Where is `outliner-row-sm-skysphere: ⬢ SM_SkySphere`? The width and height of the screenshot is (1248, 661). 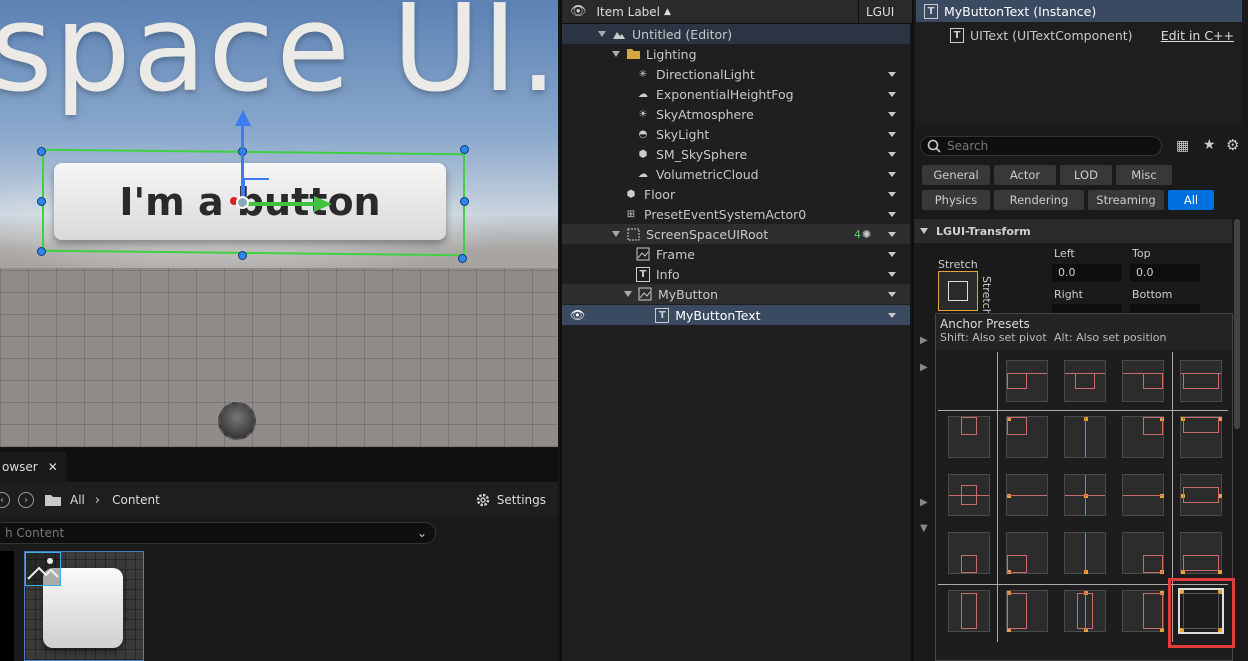
outliner-row-sm-skysphere: ⬢ SM_SkySphere is located at coordinates (736, 154).